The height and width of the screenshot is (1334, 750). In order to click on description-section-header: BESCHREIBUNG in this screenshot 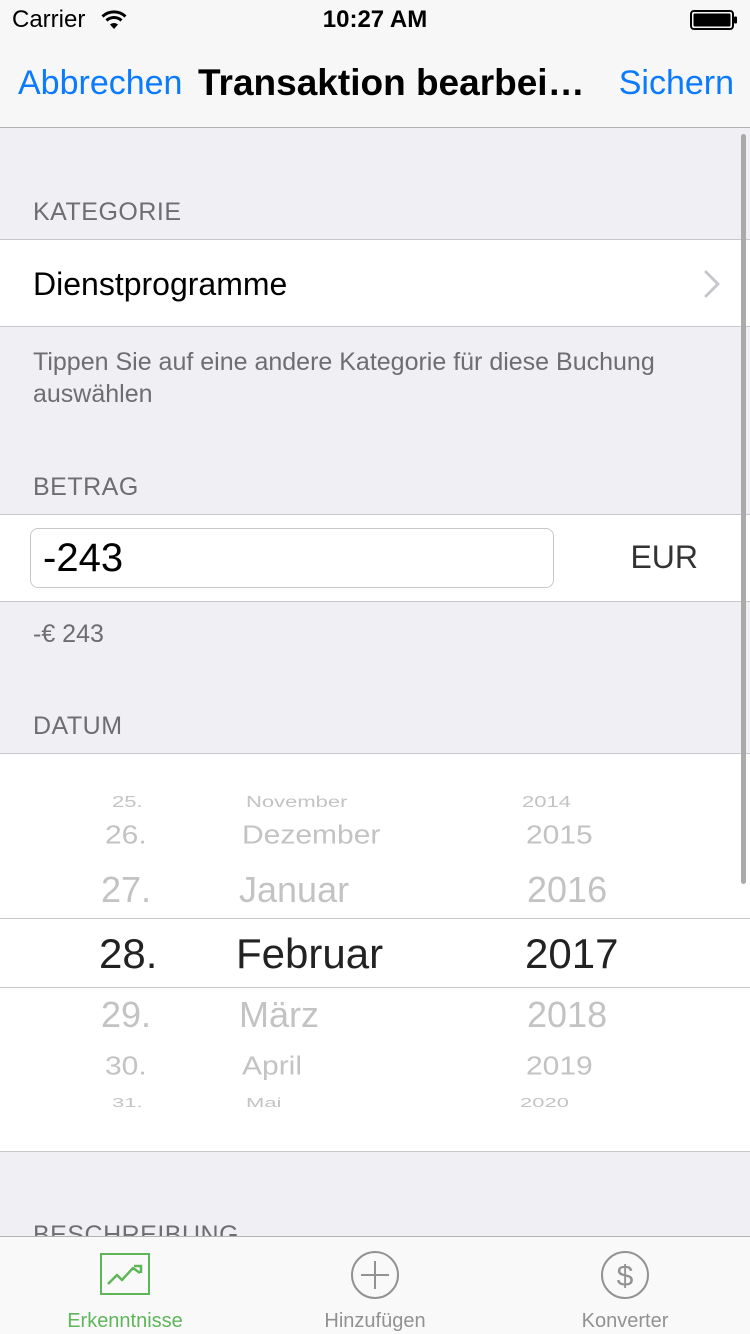, I will do `click(136, 1228)`.